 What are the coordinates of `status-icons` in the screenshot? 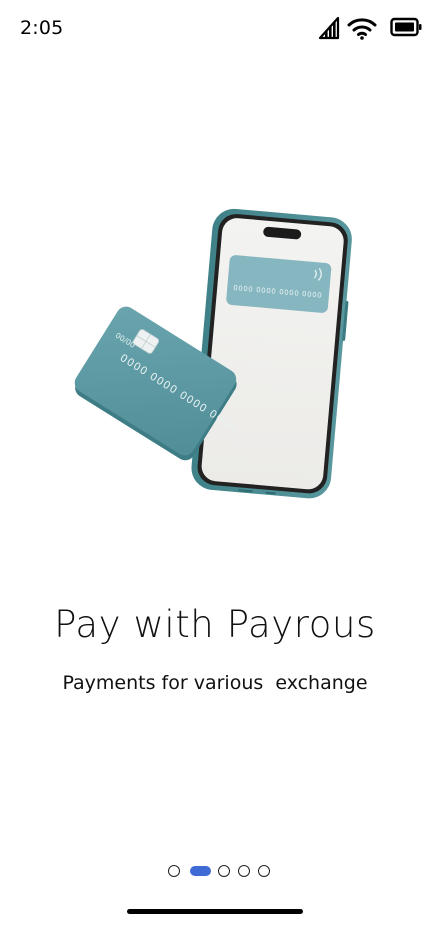 It's located at (357, 29).